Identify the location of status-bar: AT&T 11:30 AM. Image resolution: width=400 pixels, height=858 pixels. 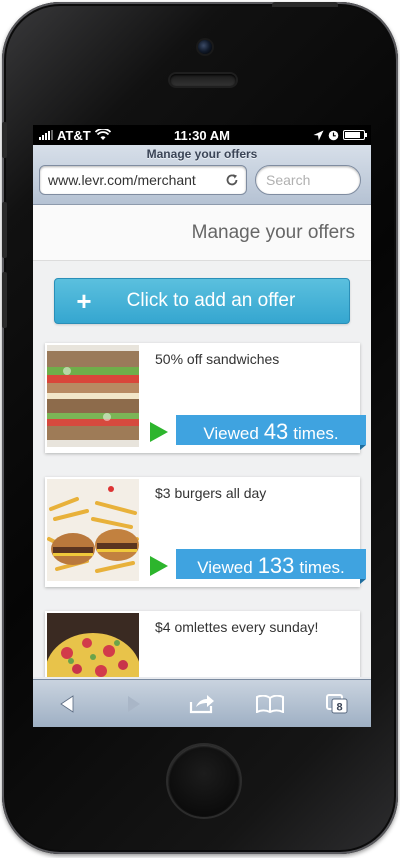
(202, 135).